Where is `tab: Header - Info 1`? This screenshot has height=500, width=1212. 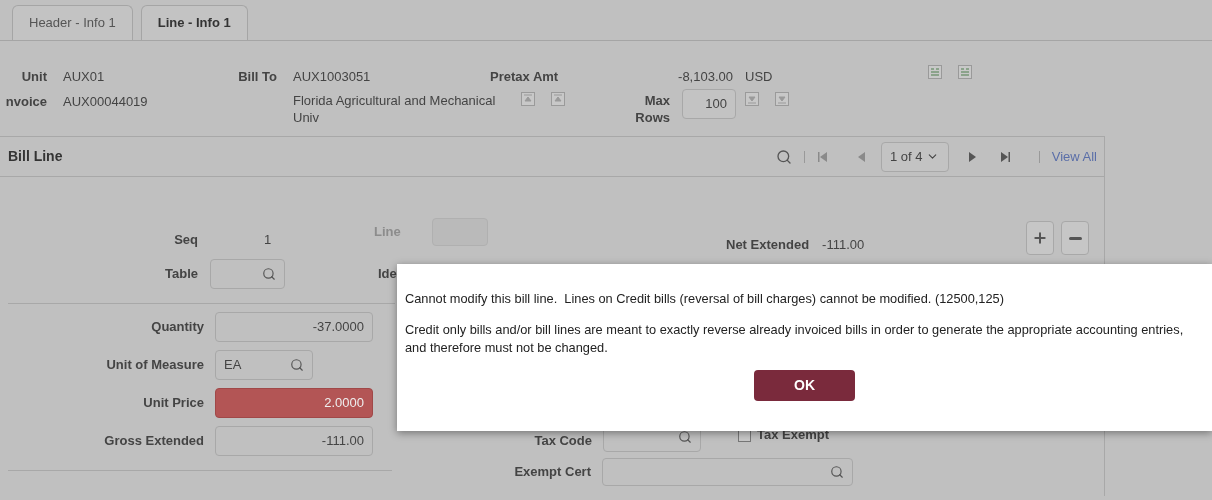 tab: Header - Info 1 is located at coordinates (72, 22).